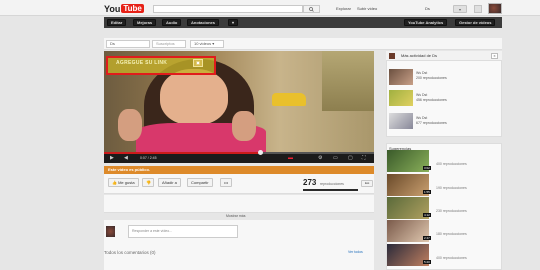  What do you see at coordinates (427, 215) in the screenshot?
I see `suggestion-duration-3: 4:12` at bounding box center [427, 215].